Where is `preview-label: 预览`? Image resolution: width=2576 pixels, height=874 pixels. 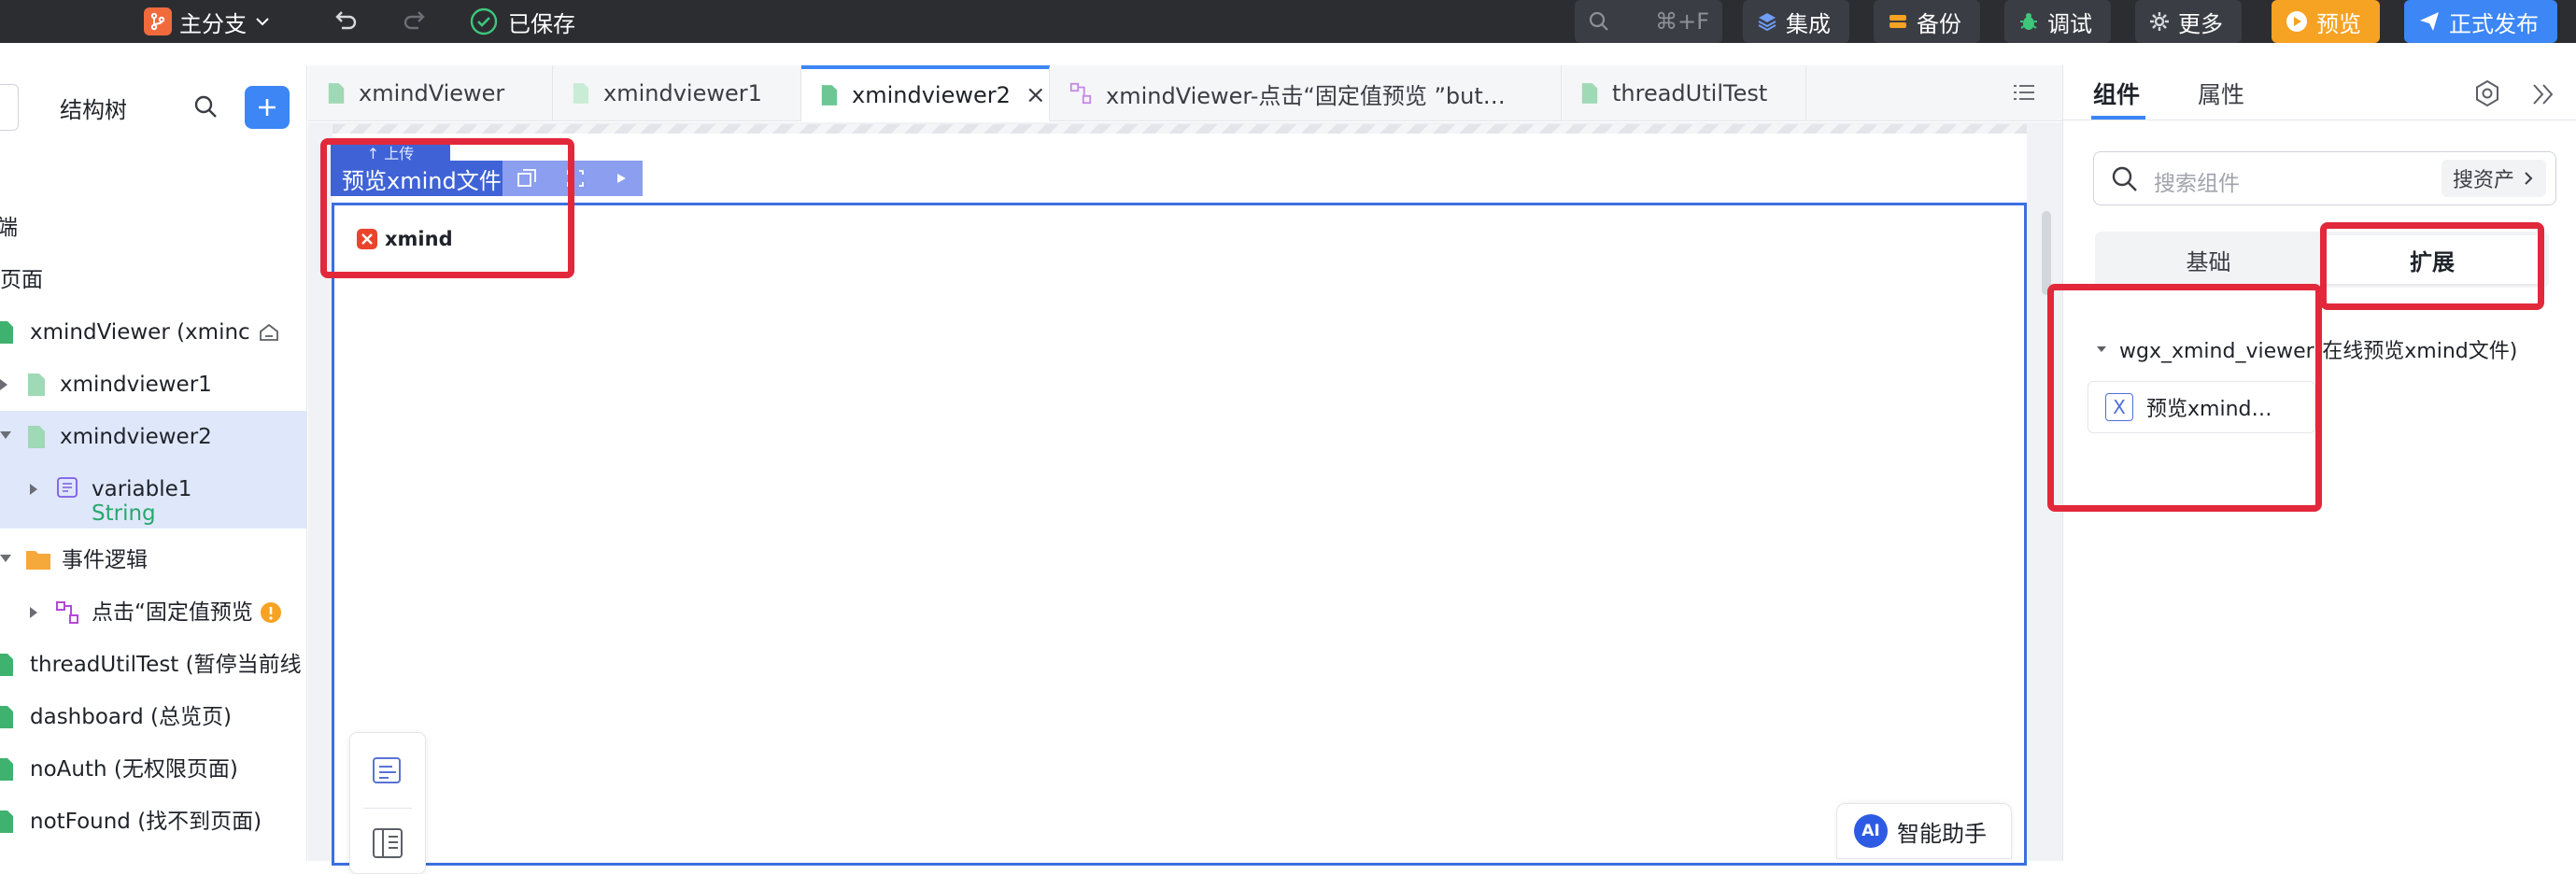 preview-label: 预览 is located at coordinates (2338, 23).